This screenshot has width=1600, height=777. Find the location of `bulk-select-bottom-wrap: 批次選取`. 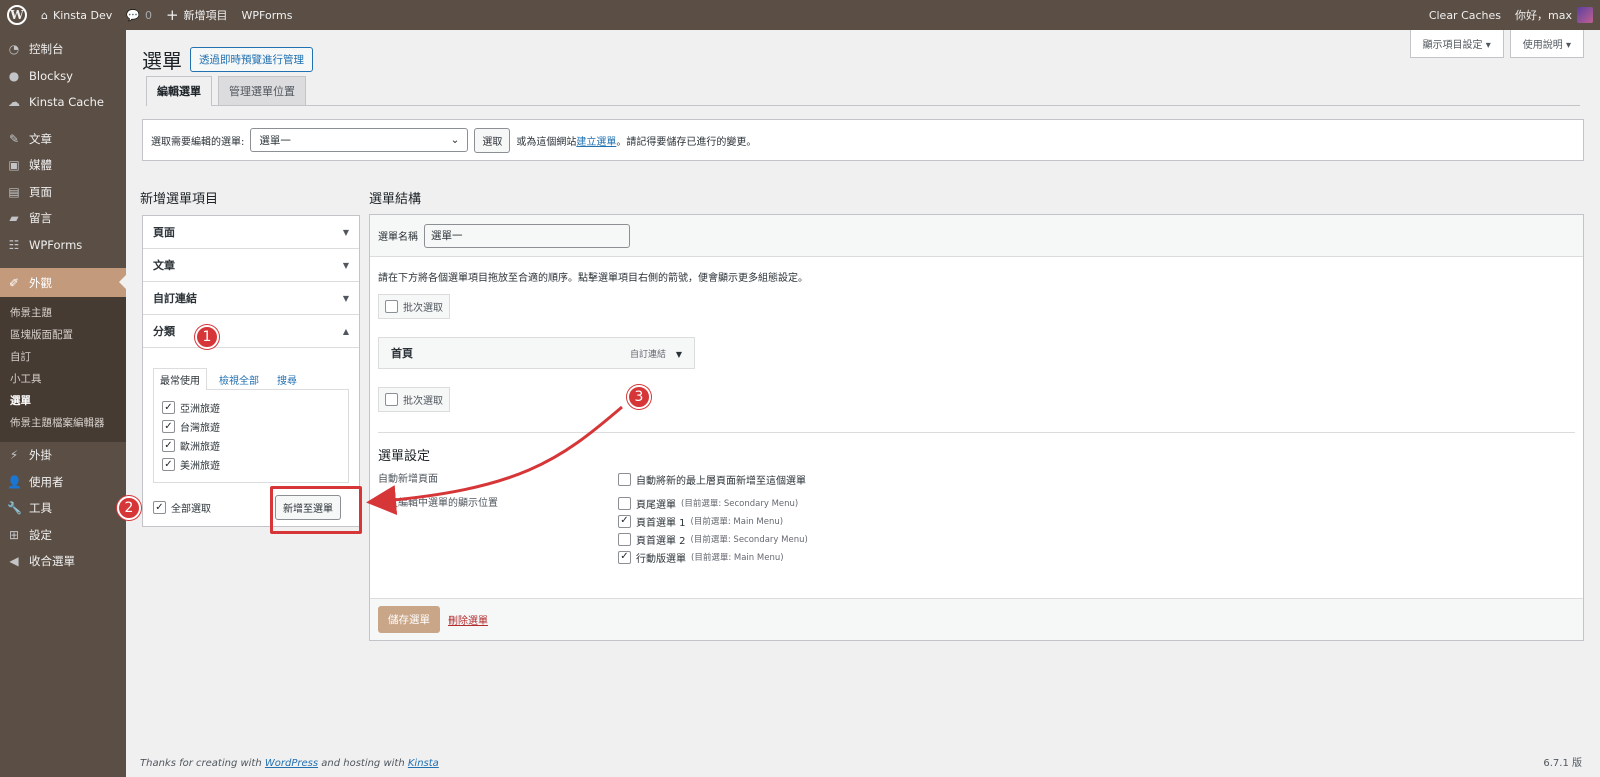

bulk-select-bottom-wrap: 批次選取 is located at coordinates (976, 399).